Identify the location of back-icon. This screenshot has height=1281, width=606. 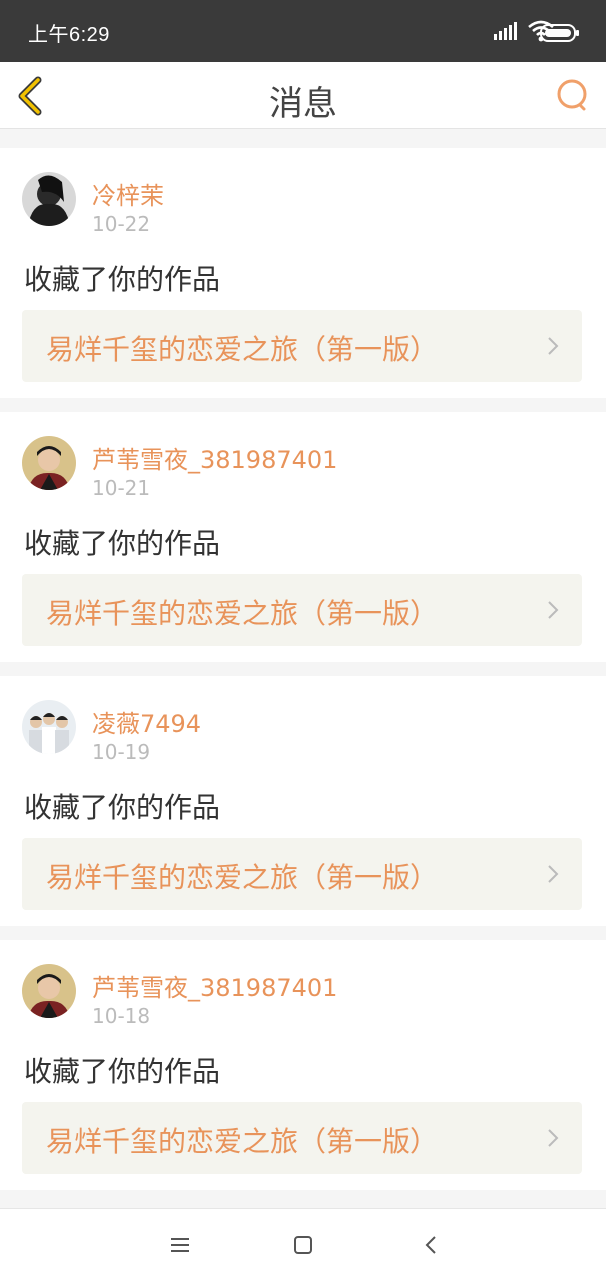
(432, 1245).